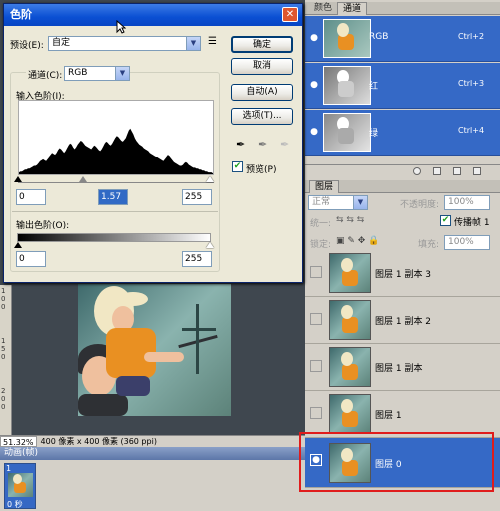  Describe the element at coordinates (262, 92) in the screenshot. I see `auto-button: 自动(A)` at that location.